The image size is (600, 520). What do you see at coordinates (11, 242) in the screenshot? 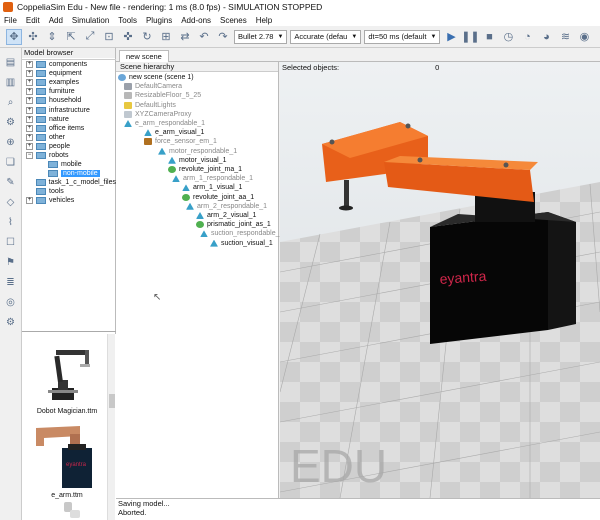
I see `selection-icon: ☐` at bounding box center [11, 242].